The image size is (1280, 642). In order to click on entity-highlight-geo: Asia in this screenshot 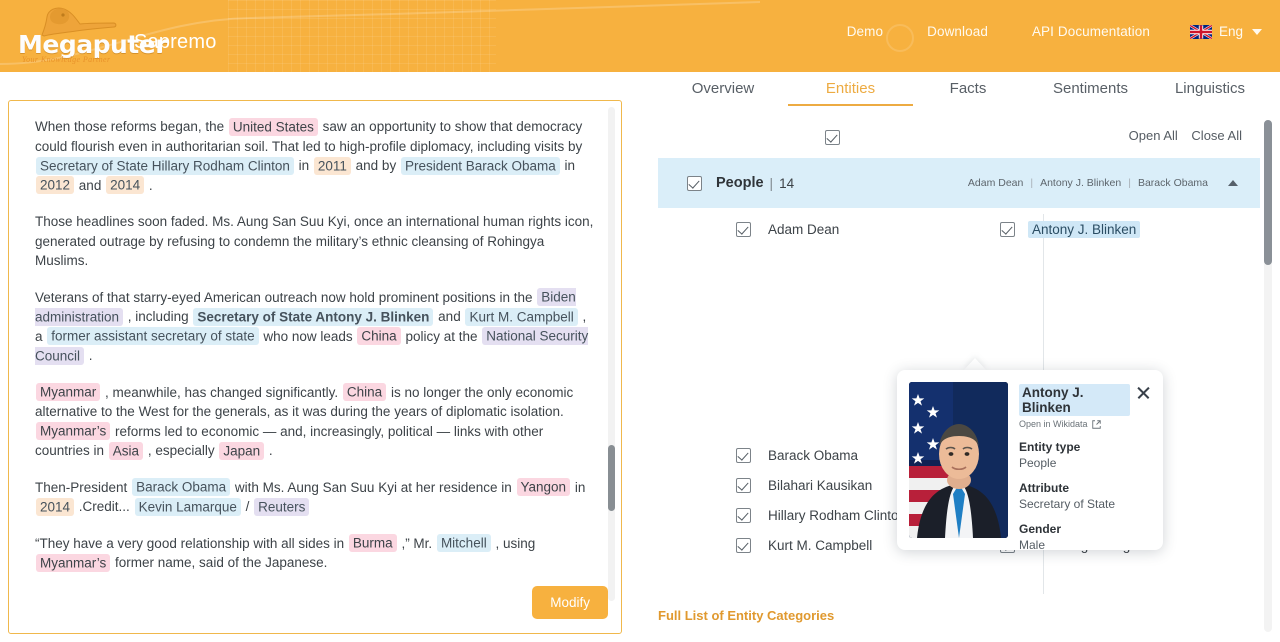, I will do `click(126, 450)`.